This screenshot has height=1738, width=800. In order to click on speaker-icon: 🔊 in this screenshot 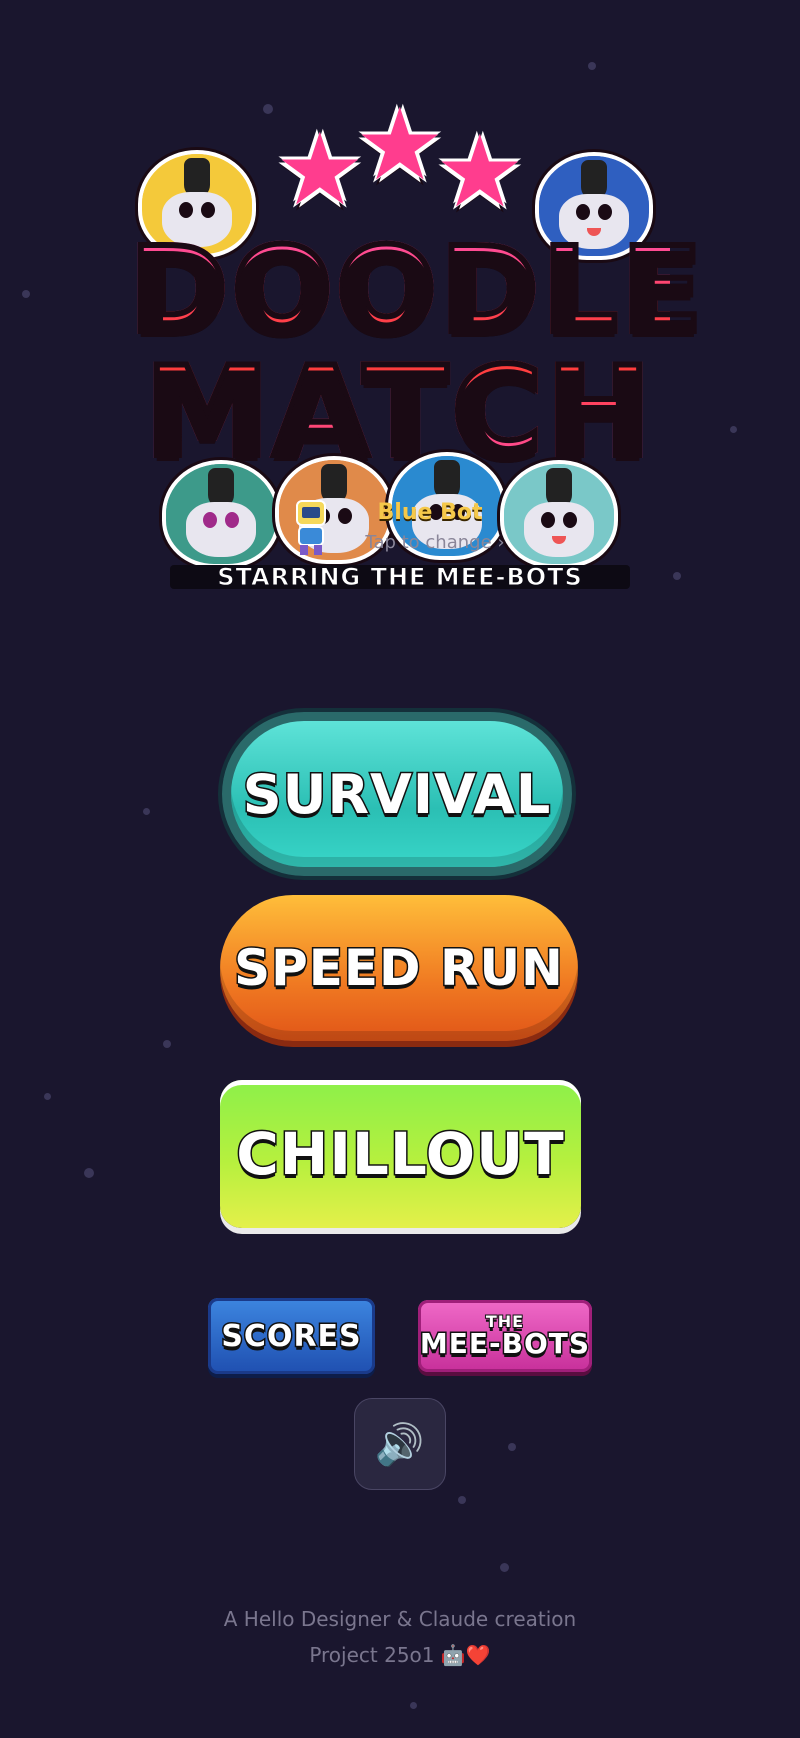, I will do `click(400, 1444)`.